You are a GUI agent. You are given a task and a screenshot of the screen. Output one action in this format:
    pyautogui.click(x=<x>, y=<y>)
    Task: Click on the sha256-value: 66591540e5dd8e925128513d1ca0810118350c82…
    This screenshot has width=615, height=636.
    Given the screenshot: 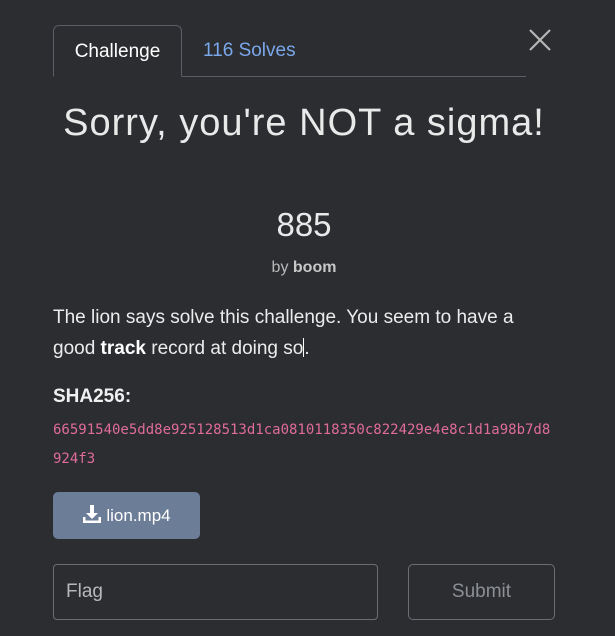 What is the action you would take?
    pyautogui.click(x=302, y=444)
    